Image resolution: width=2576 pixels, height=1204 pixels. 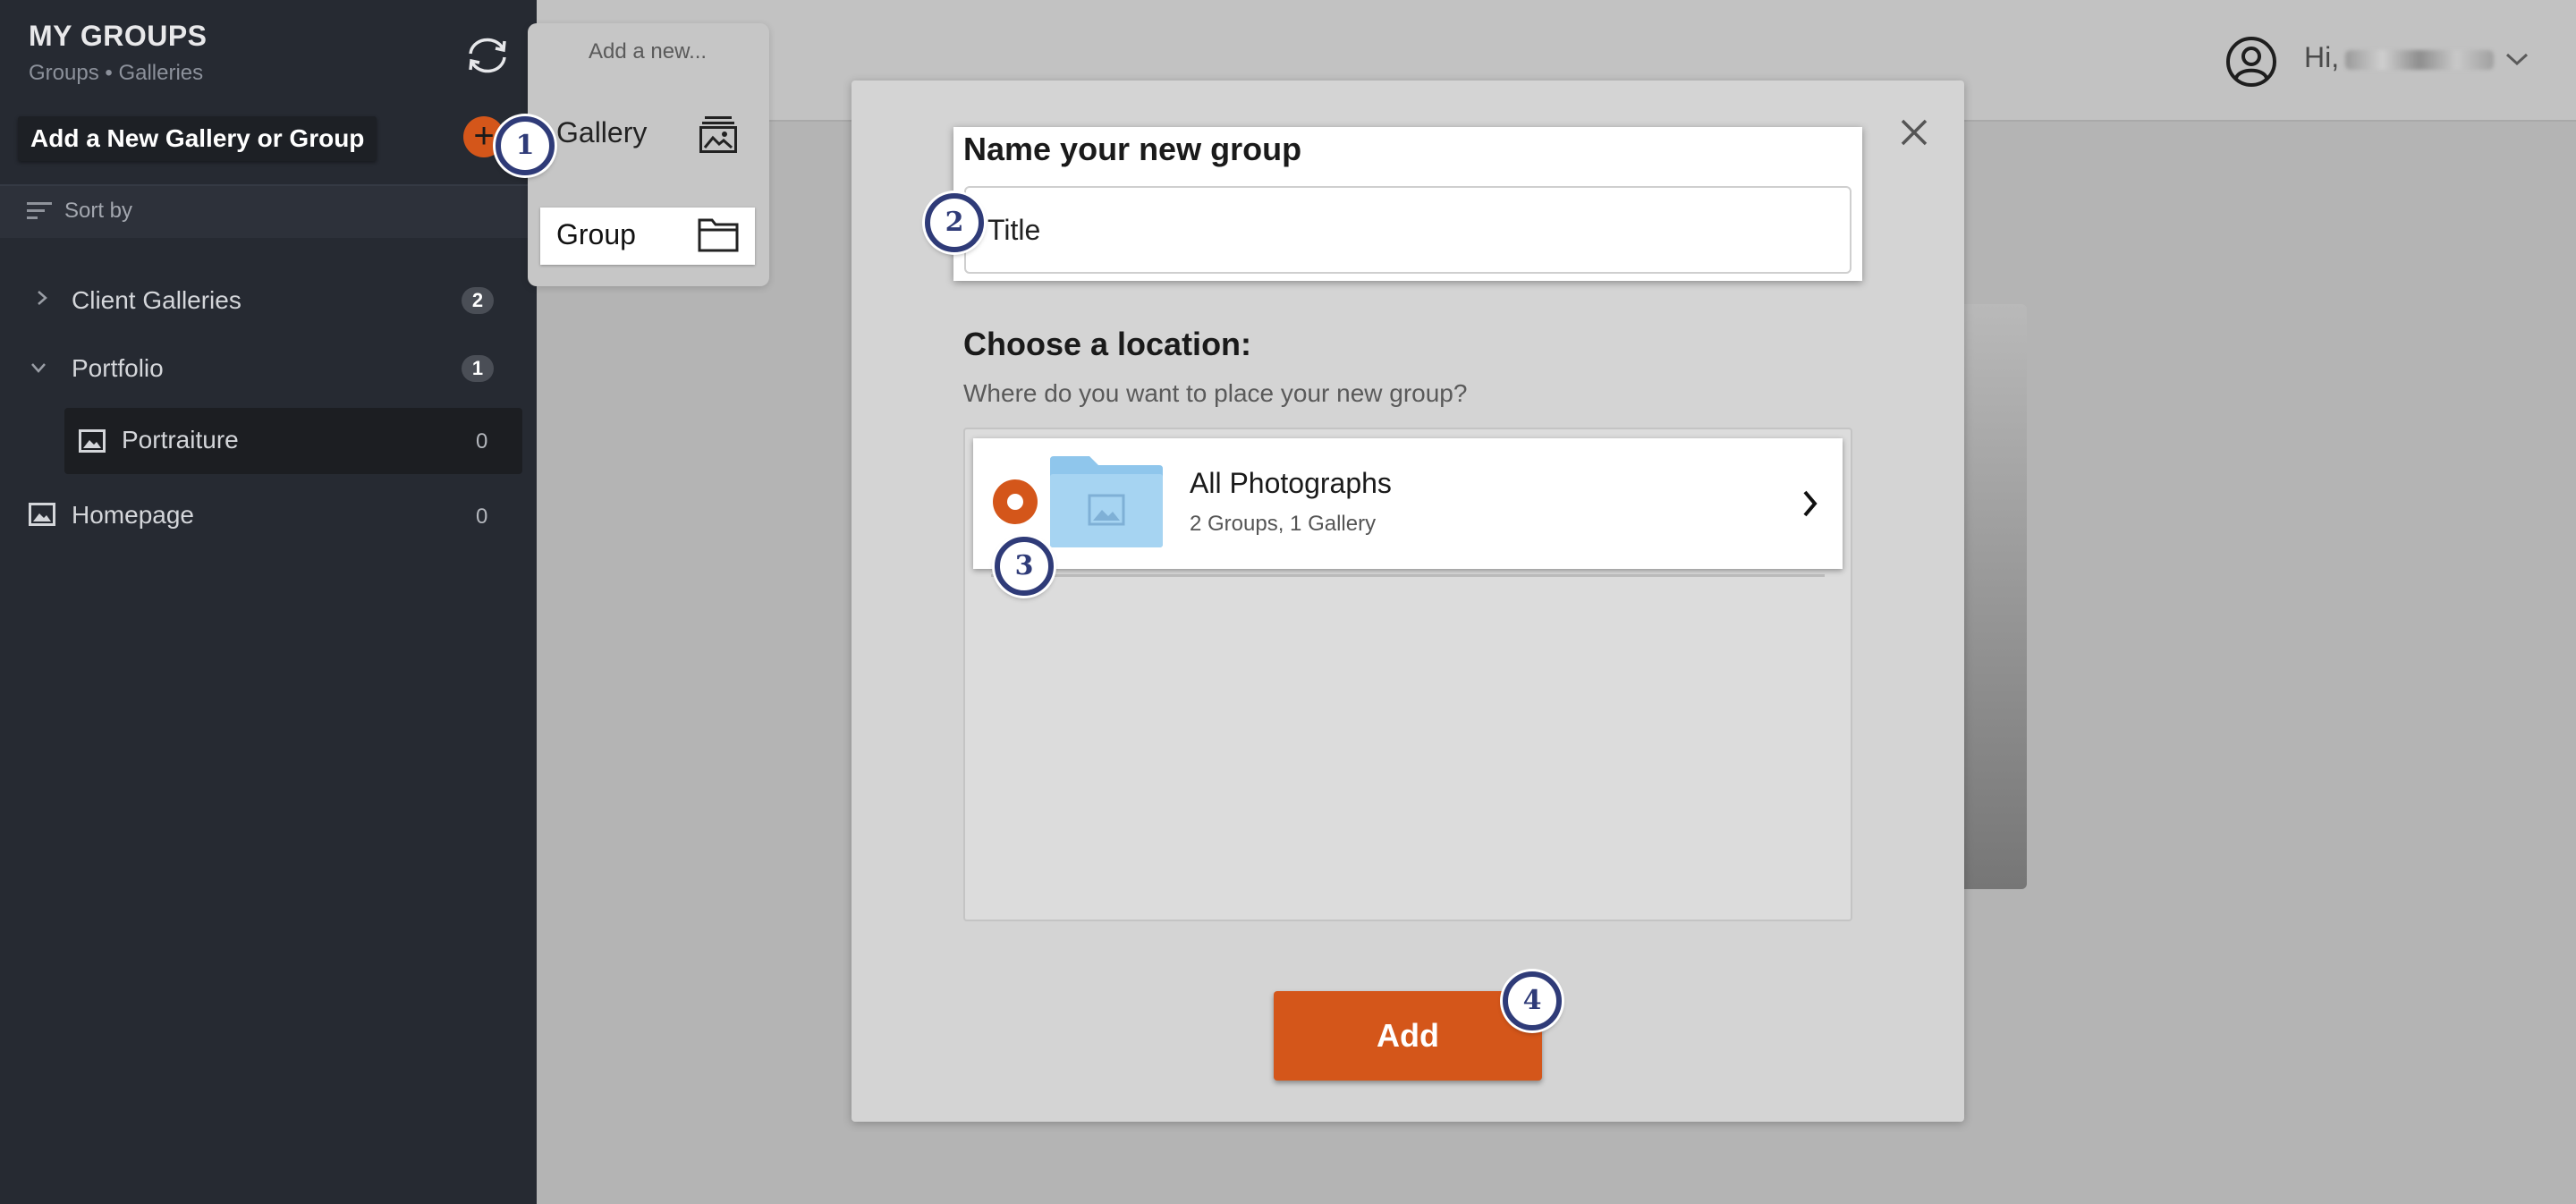 I want to click on step-marker-2: 2, so click(x=954, y=222).